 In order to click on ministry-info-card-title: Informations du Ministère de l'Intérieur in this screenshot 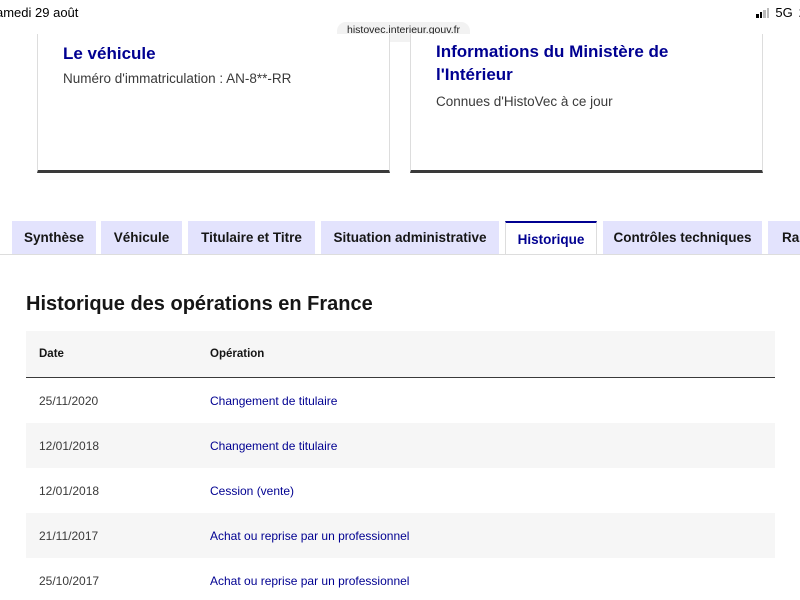, I will do `click(586, 63)`.